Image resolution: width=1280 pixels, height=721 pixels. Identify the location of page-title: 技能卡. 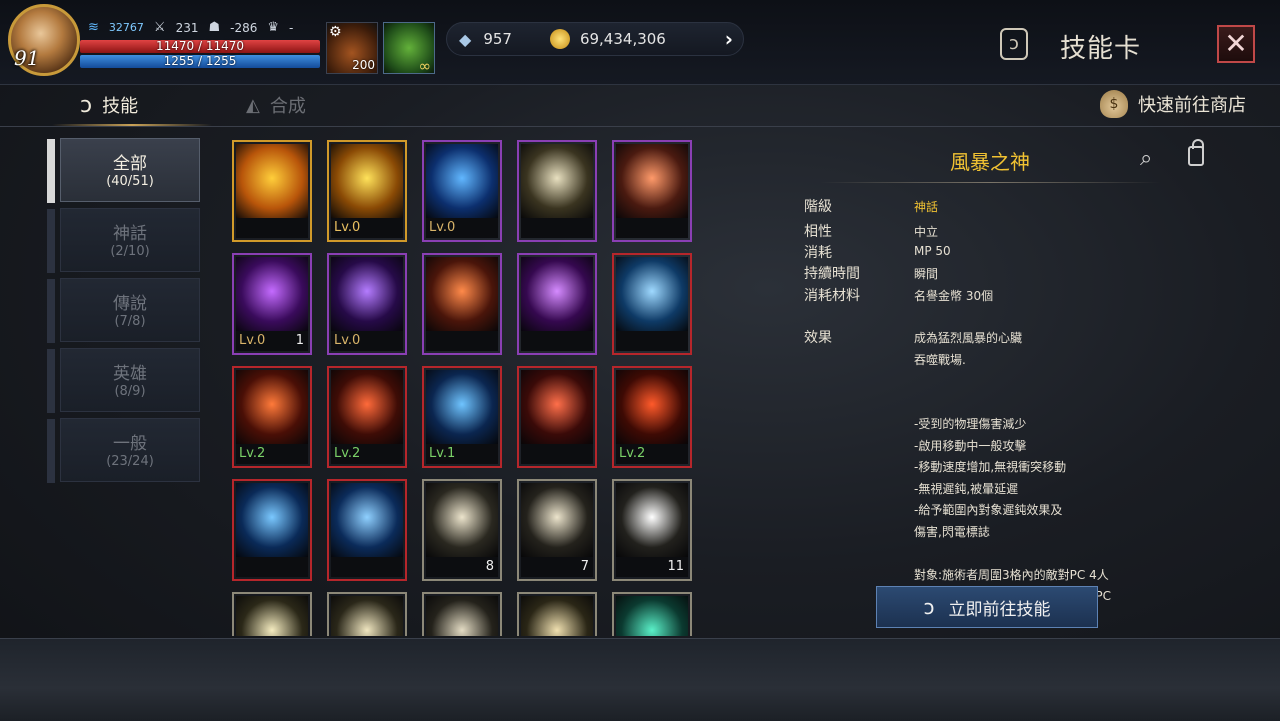
(1101, 49).